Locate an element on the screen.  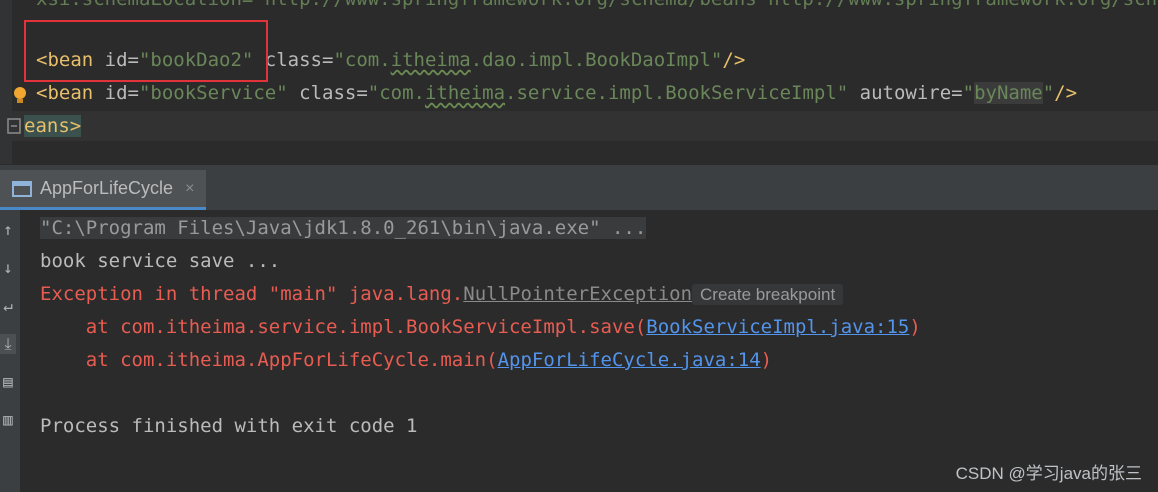
trace-prefix: at com.itheima.AppForLifeCycle.main( is located at coordinates (269, 360).